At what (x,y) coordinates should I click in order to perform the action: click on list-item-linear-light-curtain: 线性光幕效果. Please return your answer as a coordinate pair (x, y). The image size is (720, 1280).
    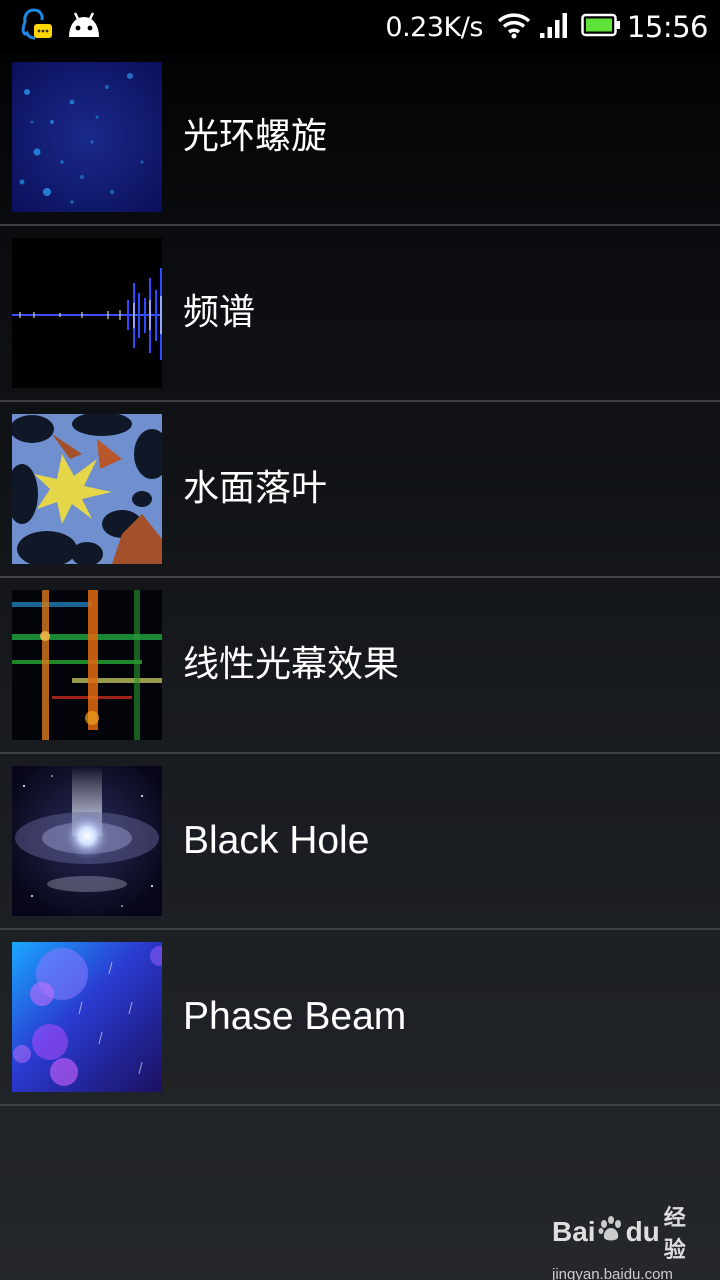
    Looking at the image, I should click on (360, 666).